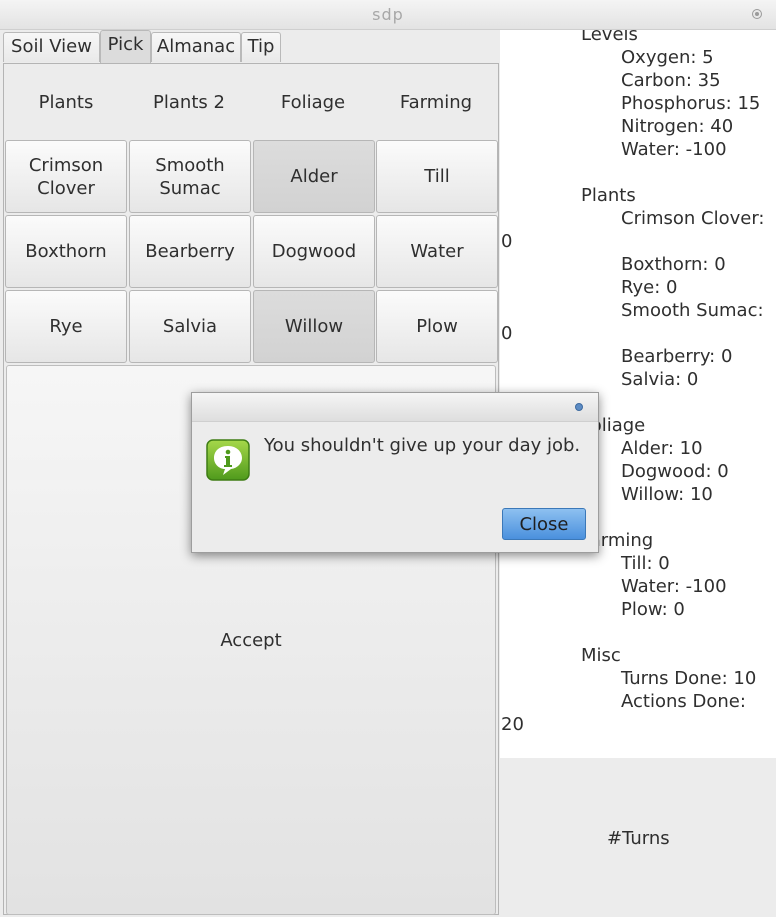  Describe the element at coordinates (66, 326) in the screenshot. I see `rye-button: Rye` at that location.